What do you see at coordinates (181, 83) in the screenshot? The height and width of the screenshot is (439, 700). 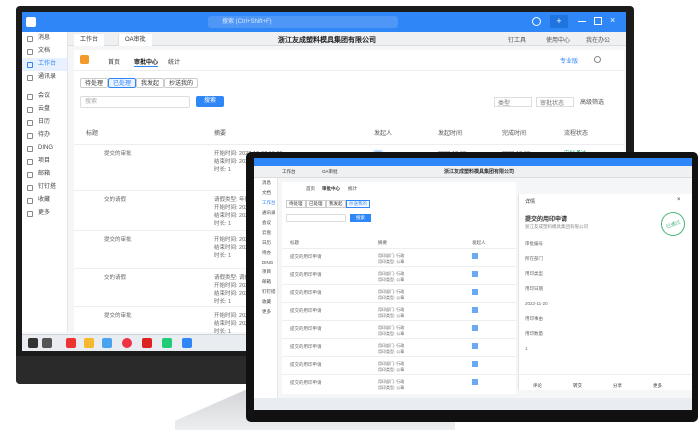 I see `filter-cc: 抄送我的` at bounding box center [181, 83].